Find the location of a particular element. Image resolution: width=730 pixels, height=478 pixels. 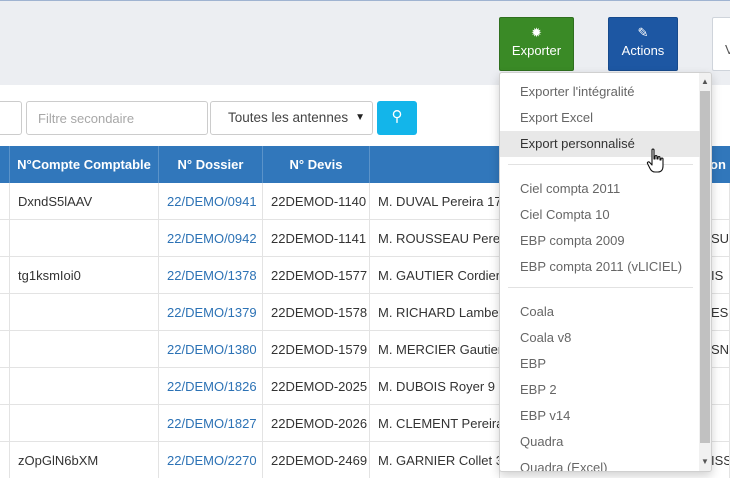

export-button: ✹ Exporter is located at coordinates (536, 44).